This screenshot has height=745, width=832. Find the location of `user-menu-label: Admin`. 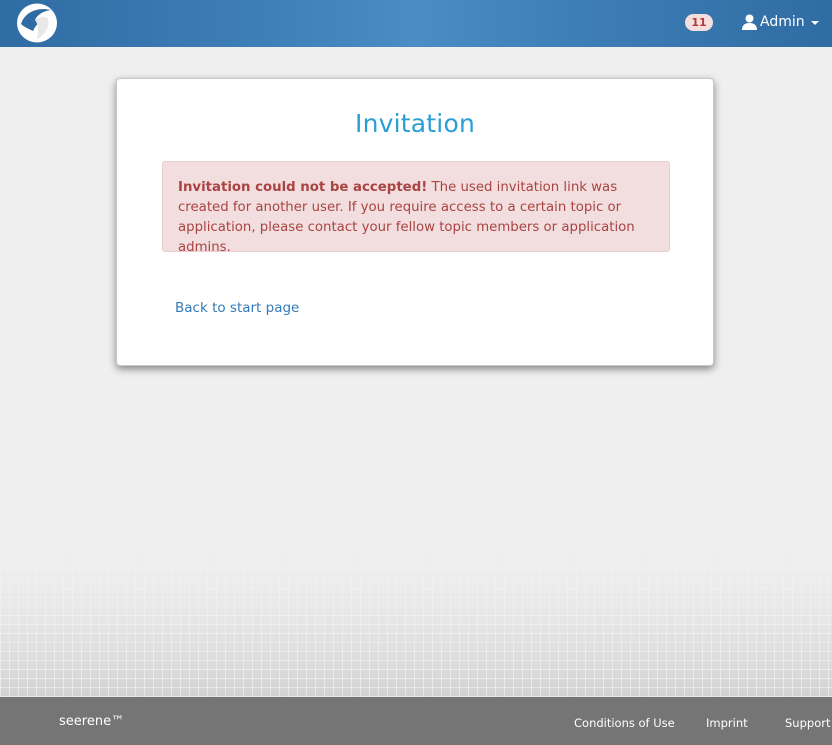

user-menu-label: Admin is located at coordinates (782, 22).